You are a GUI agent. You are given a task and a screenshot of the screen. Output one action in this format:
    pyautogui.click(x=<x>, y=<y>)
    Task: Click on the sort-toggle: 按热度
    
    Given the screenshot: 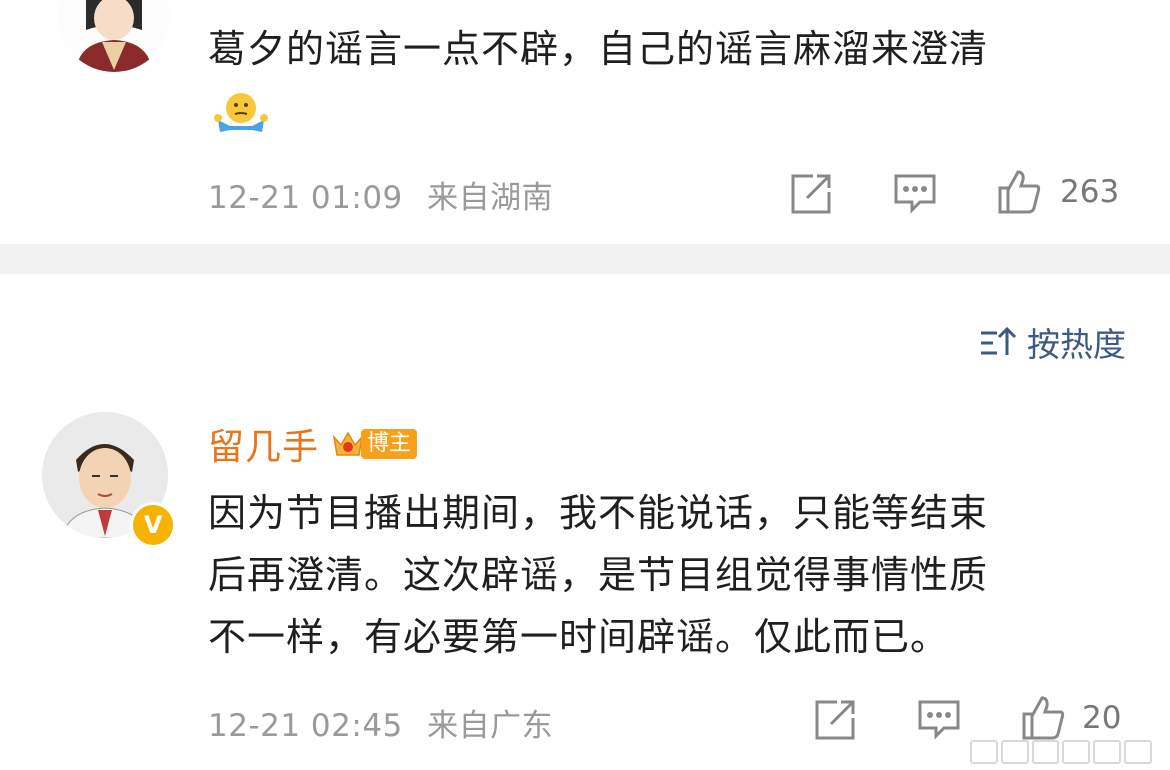 What is the action you would take?
    pyautogui.click(x=1052, y=342)
    